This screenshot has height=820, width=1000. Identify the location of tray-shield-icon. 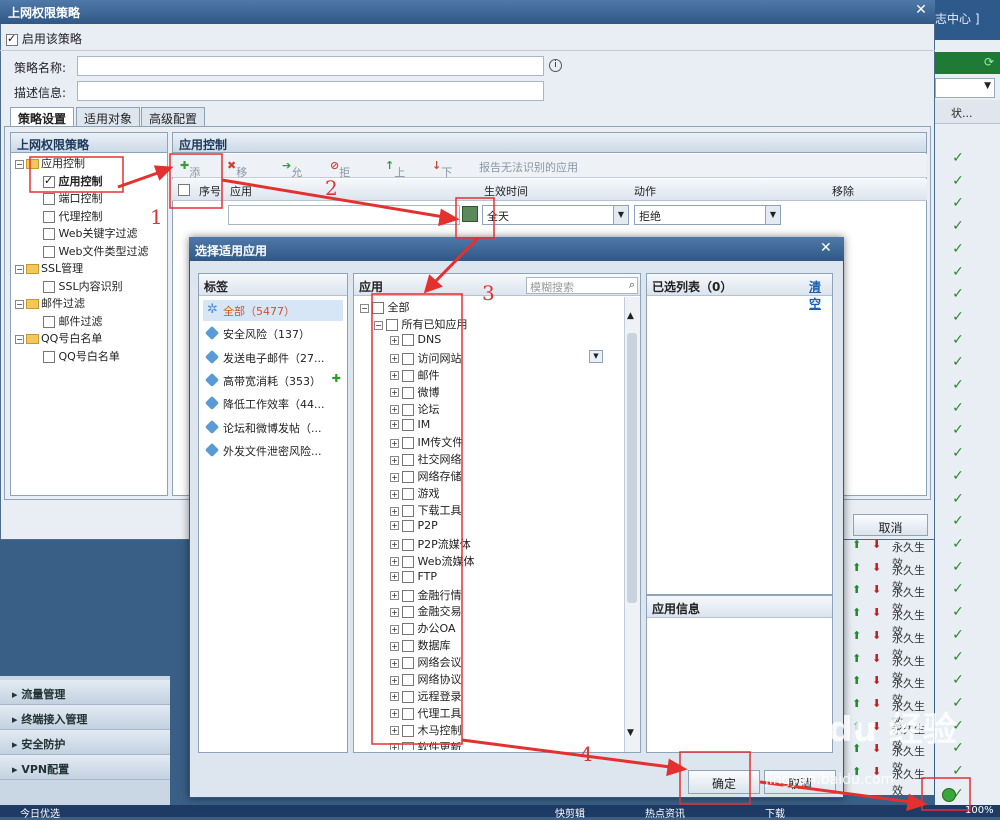
(949, 795).